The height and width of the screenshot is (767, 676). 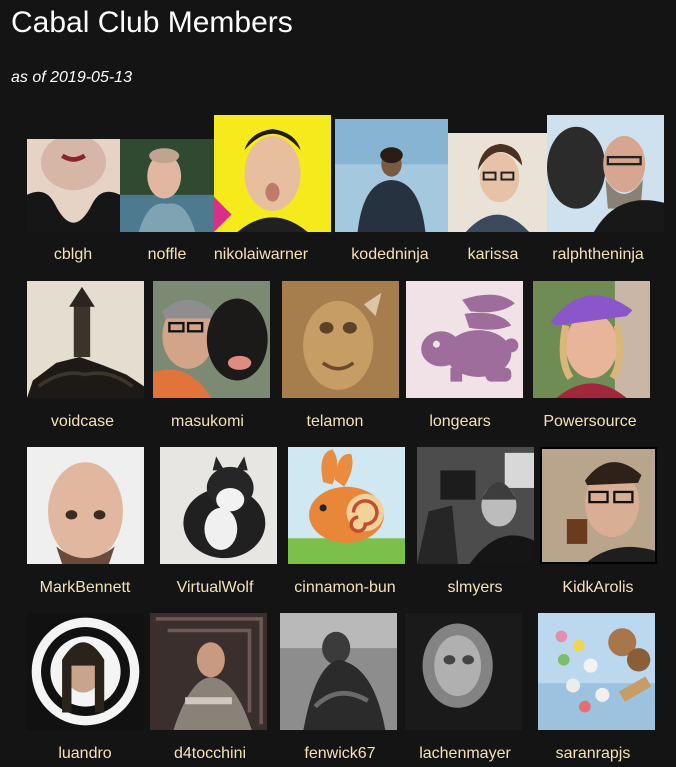 I want to click on member-name: nikolaiwarner, so click(x=261, y=254).